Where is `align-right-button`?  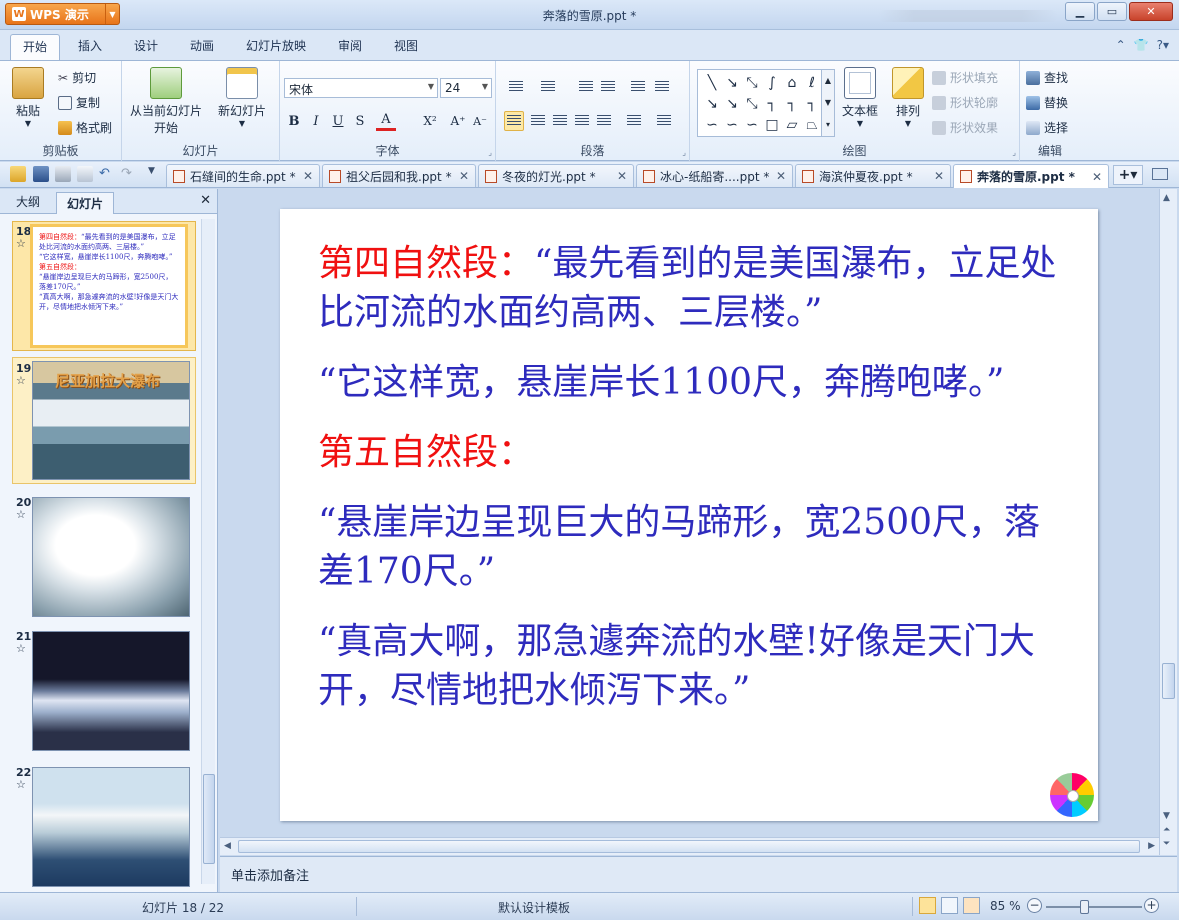
align-right-button is located at coordinates (560, 121).